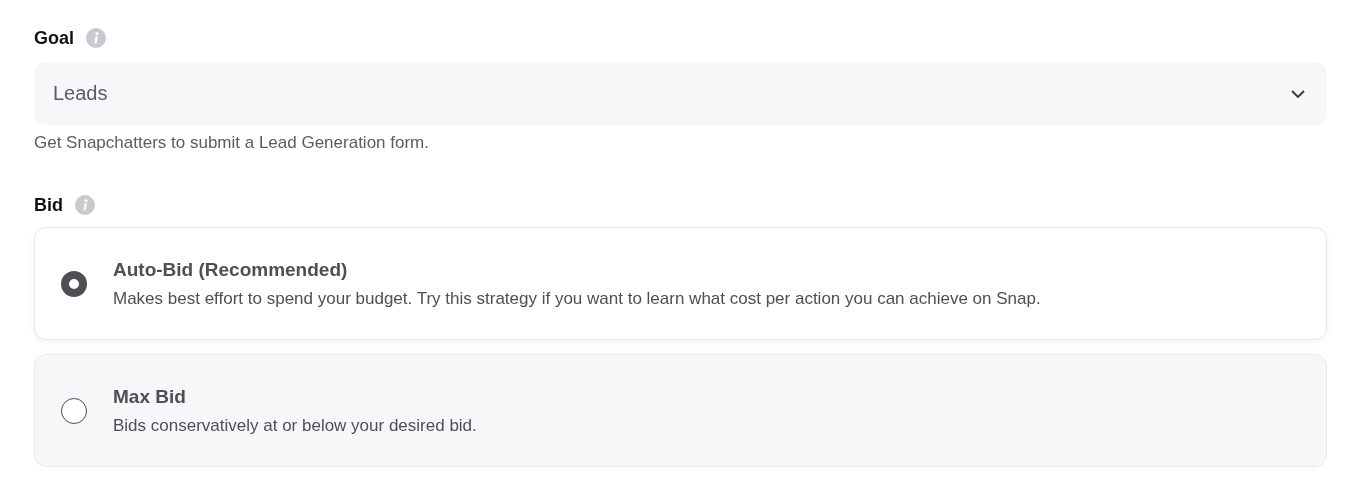  Describe the element at coordinates (232, 143) in the screenshot. I see `helper-text: Get Snapchatters to submit a Lead Generation form.` at that location.